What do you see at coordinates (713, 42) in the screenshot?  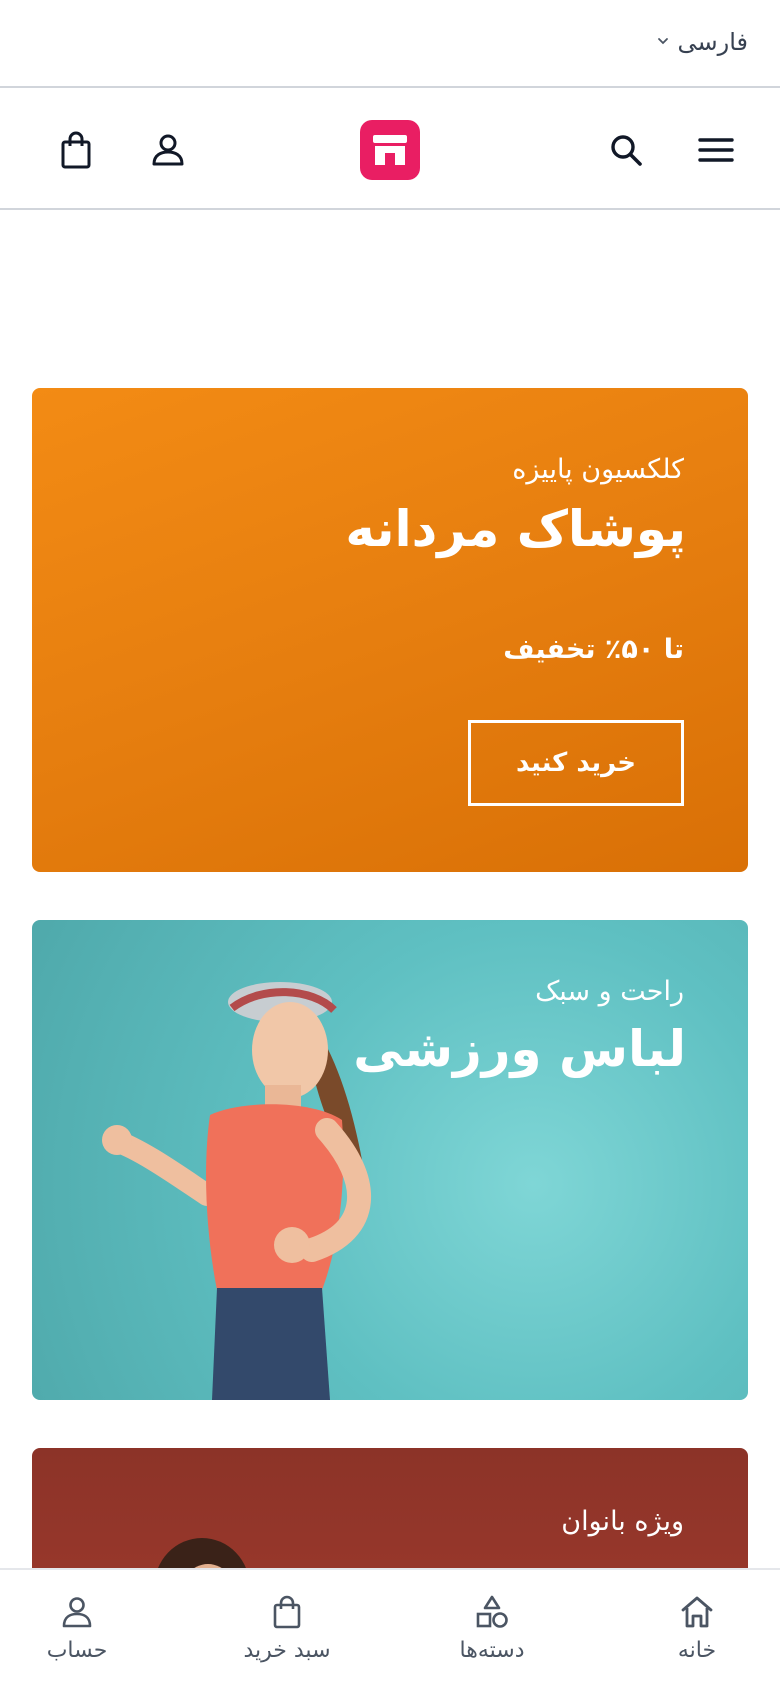 I see `language-label: فارسی` at bounding box center [713, 42].